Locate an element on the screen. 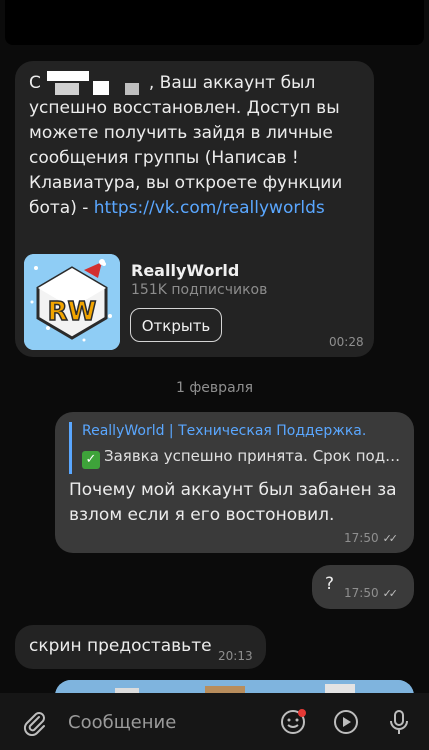 The width and height of the screenshot is (429, 750). redacted-name is located at coordinates (95, 83).